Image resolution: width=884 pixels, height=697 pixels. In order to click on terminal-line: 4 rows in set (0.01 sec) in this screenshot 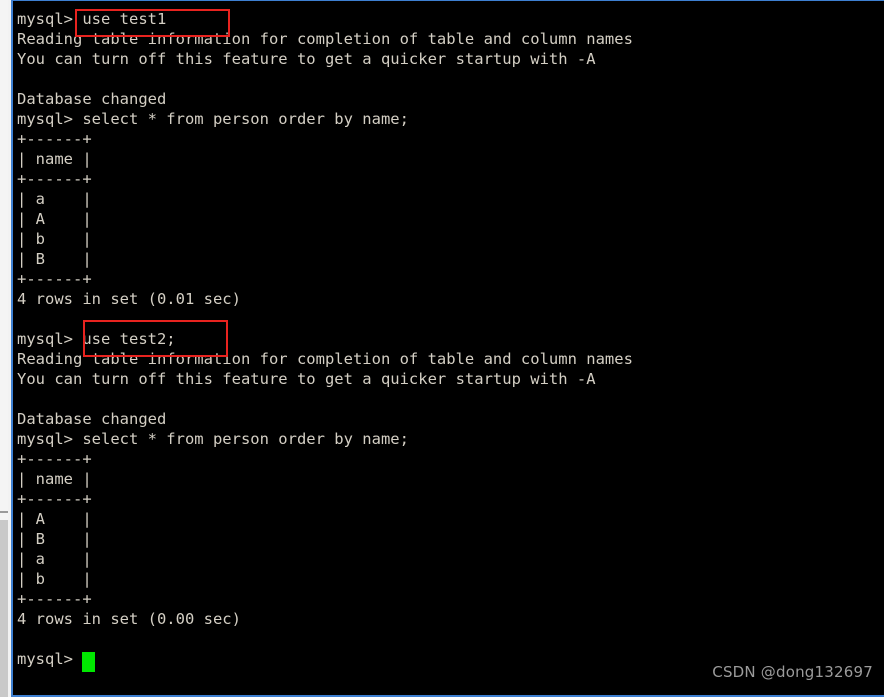, I will do `click(129, 299)`.